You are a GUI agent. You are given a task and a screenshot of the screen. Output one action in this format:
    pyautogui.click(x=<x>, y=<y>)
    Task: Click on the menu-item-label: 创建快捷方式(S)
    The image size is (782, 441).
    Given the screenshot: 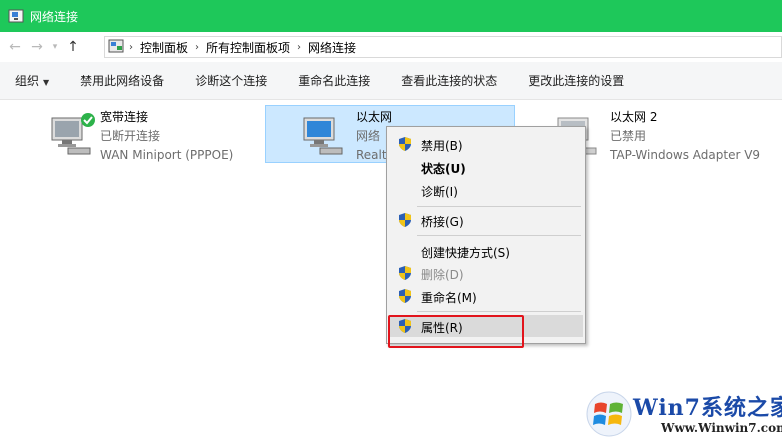 What is the action you would take?
    pyautogui.click(x=465, y=253)
    